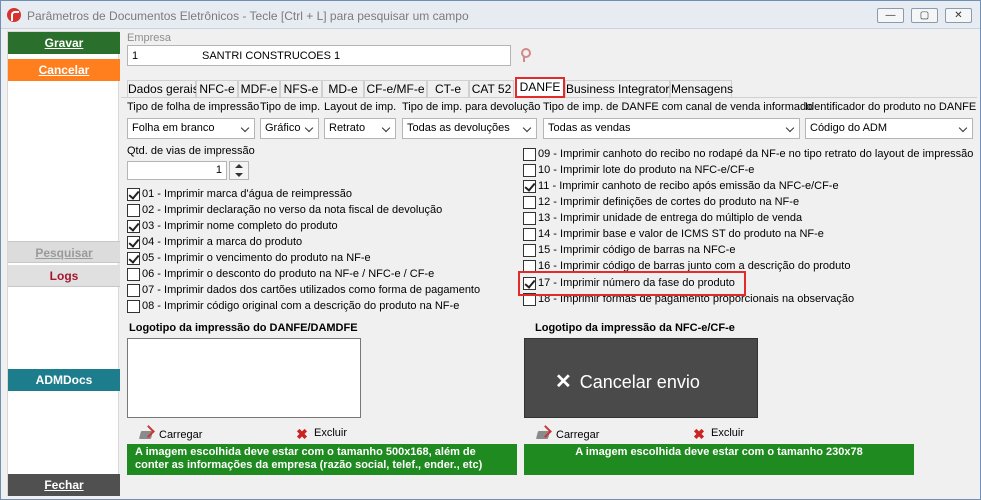 This screenshot has width=981, height=500. I want to click on fechar-label: Fechar, so click(64, 485).